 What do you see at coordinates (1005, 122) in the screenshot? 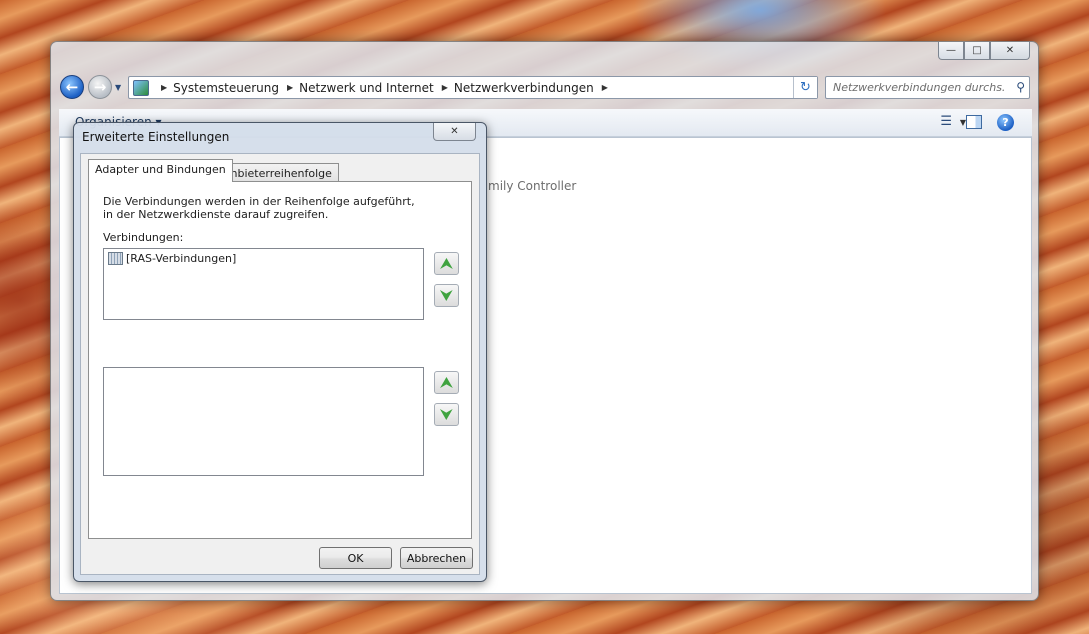
I see `help-icon: ?` at bounding box center [1005, 122].